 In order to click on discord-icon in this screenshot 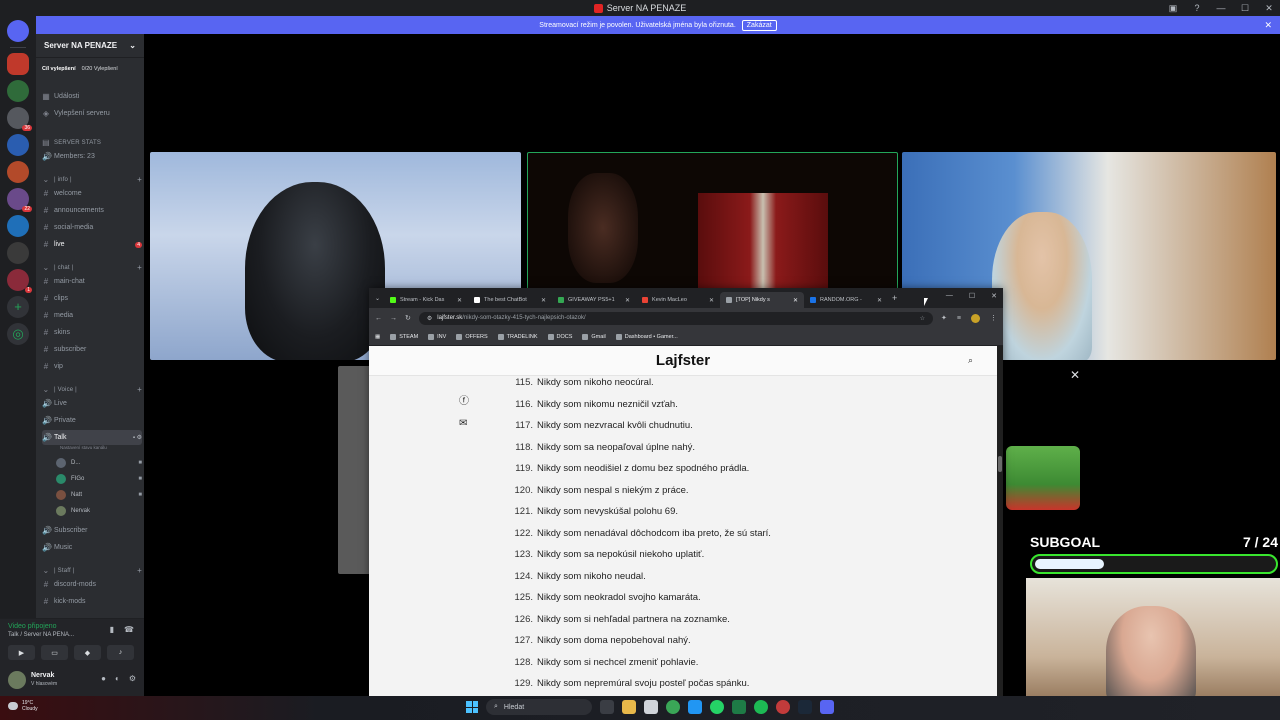, I will do `click(827, 707)`.